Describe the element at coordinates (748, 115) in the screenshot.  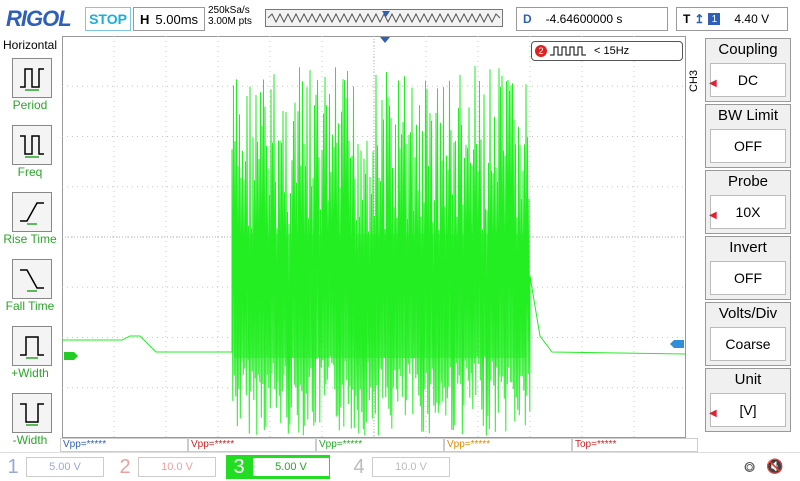
I see `bw-limit-title: BW Limit` at that location.